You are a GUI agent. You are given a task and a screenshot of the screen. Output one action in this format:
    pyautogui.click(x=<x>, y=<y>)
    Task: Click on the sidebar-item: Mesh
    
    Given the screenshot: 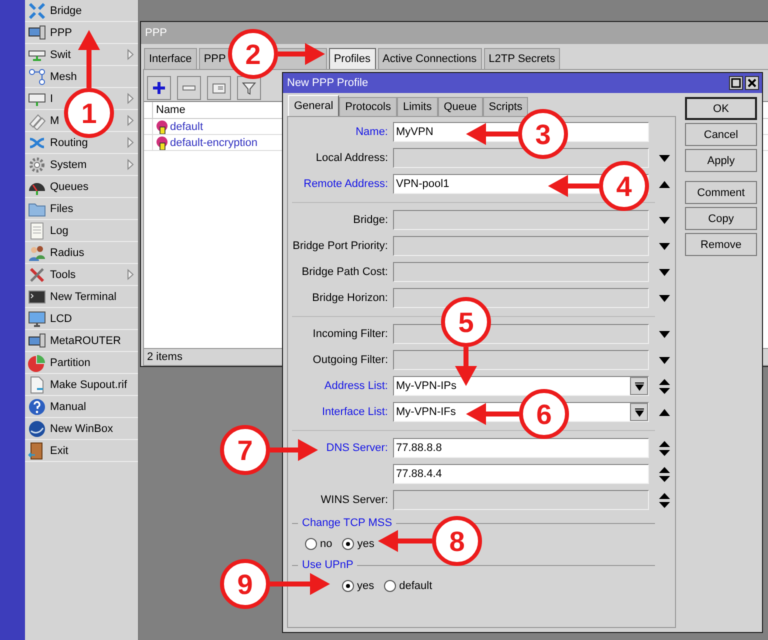 What is the action you would take?
    pyautogui.click(x=52, y=76)
    